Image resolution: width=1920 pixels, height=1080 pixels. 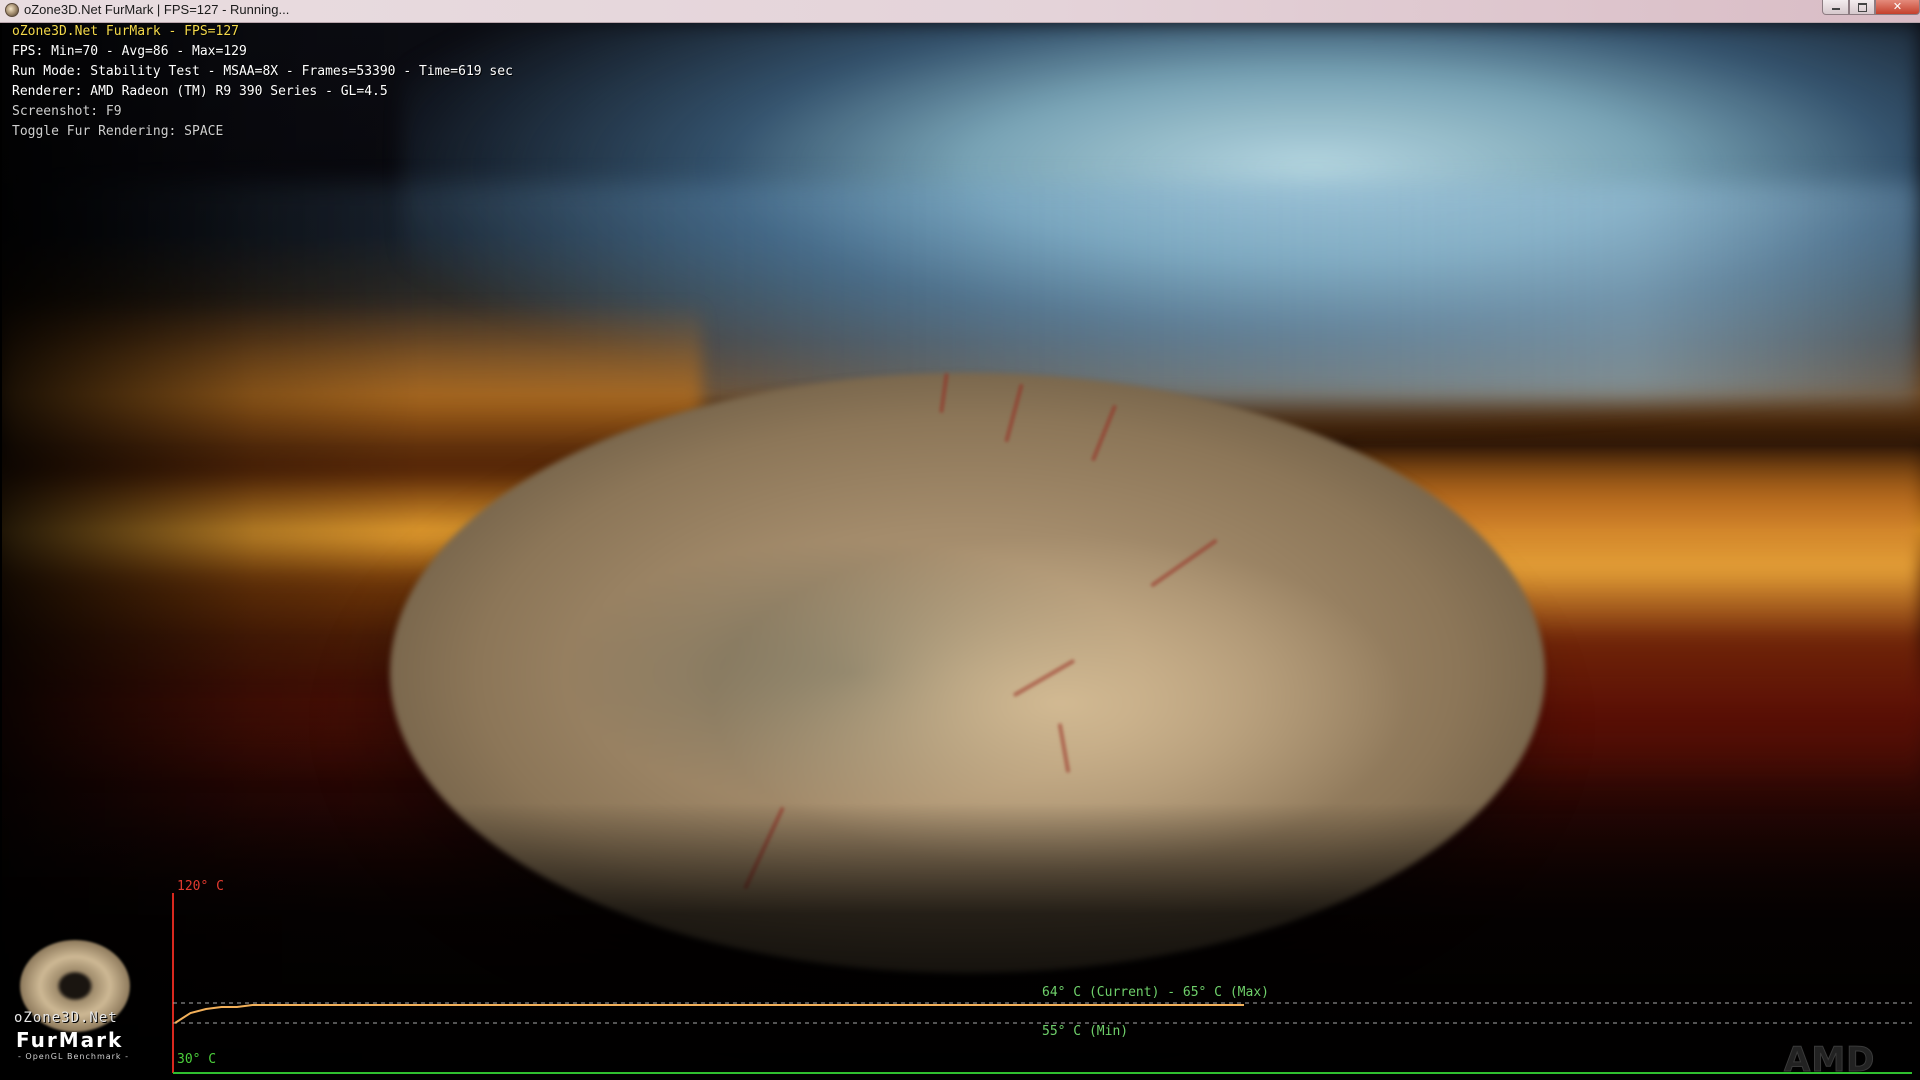 What do you see at coordinates (70, 1040) in the screenshot?
I see `furmark-logo-product: FurMark` at bounding box center [70, 1040].